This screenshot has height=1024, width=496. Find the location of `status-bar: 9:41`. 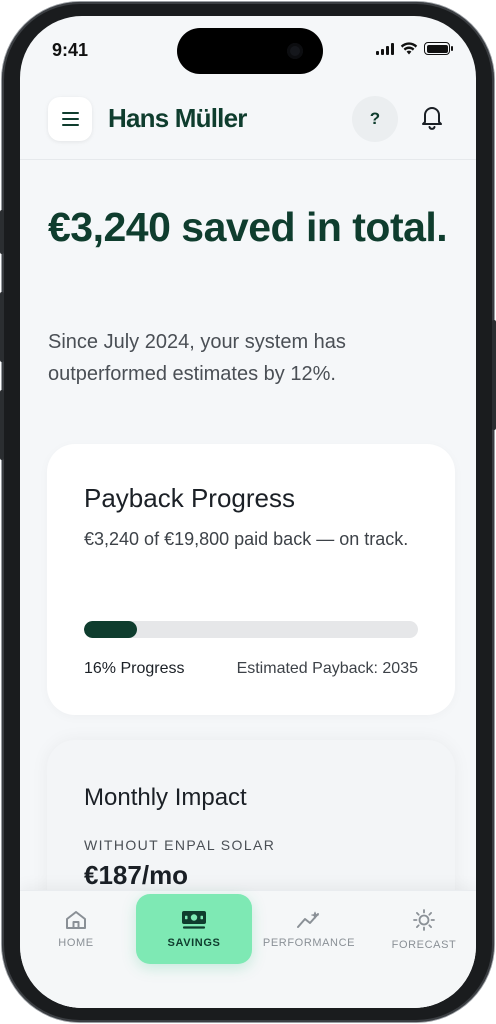

status-bar: 9:41 is located at coordinates (248, 47).